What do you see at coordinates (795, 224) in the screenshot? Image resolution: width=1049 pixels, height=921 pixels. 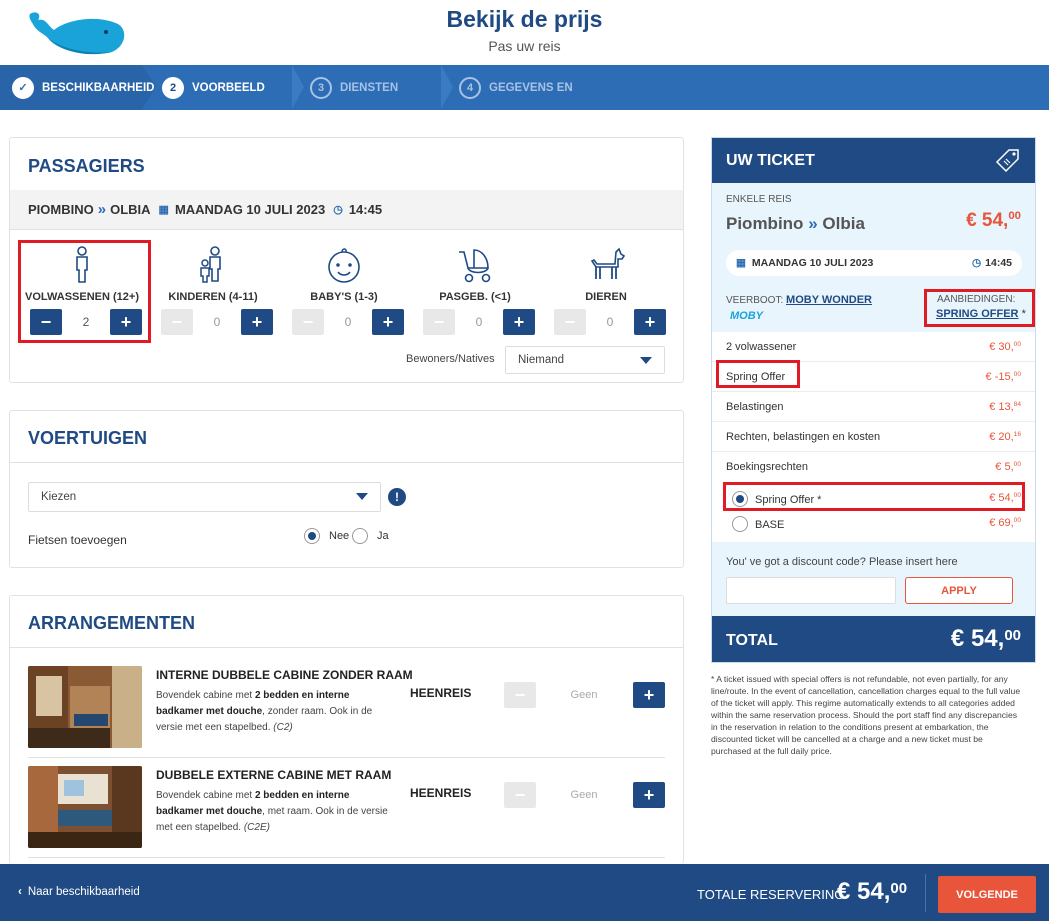 I see `ticket-route: Piombino » Olbia` at bounding box center [795, 224].